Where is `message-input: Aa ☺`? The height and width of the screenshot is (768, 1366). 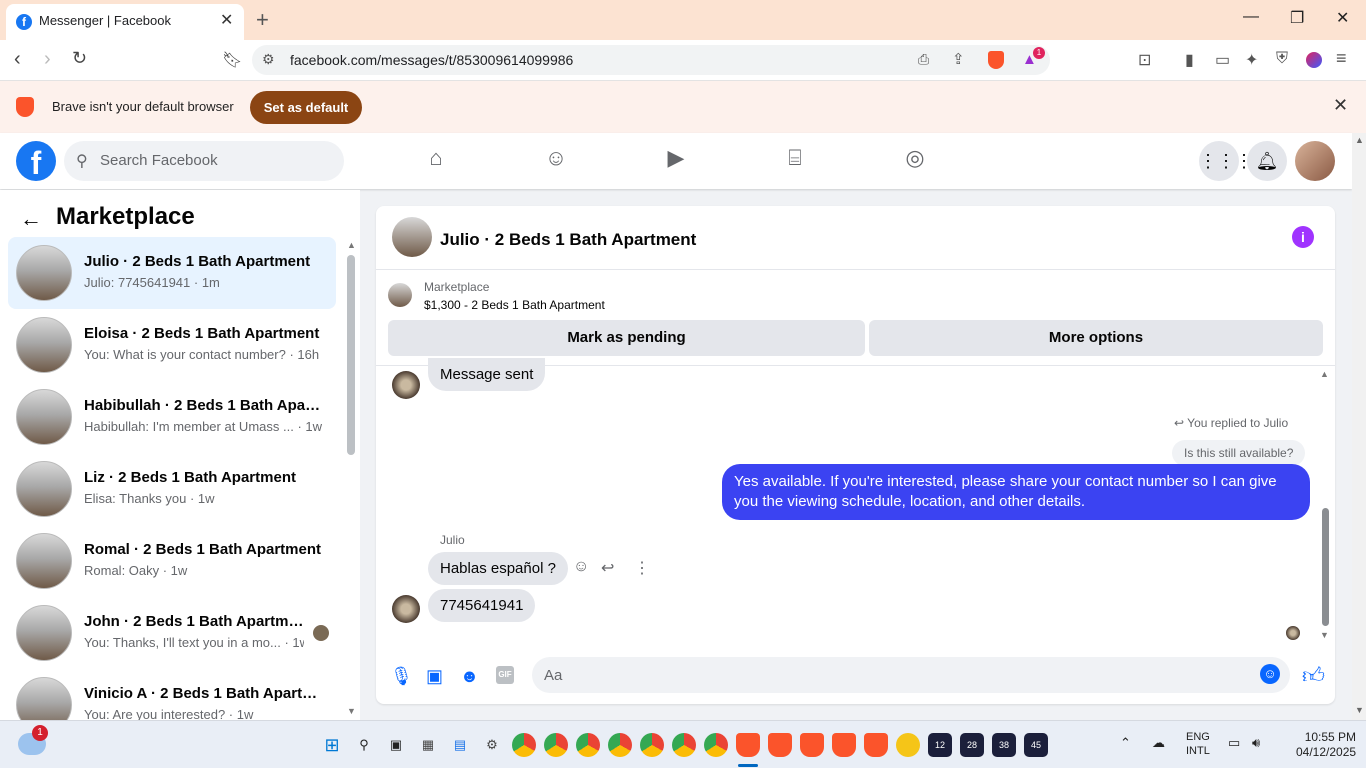
message-input: Aa ☺ is located at coordinates (911, 675).